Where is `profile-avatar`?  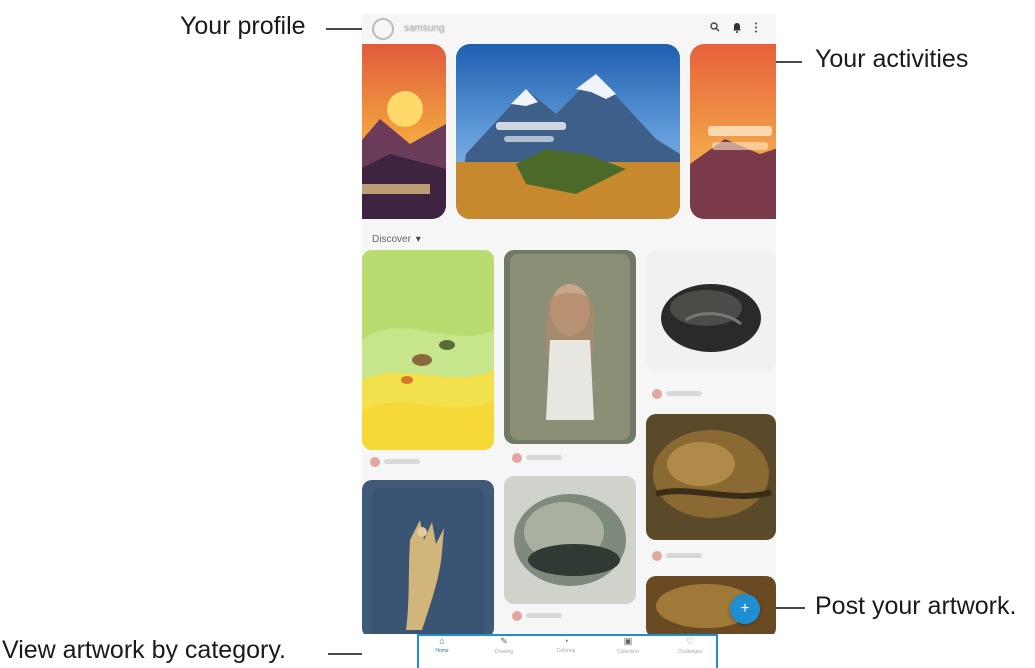 profile-avatar is located at coordinates (383, 29).